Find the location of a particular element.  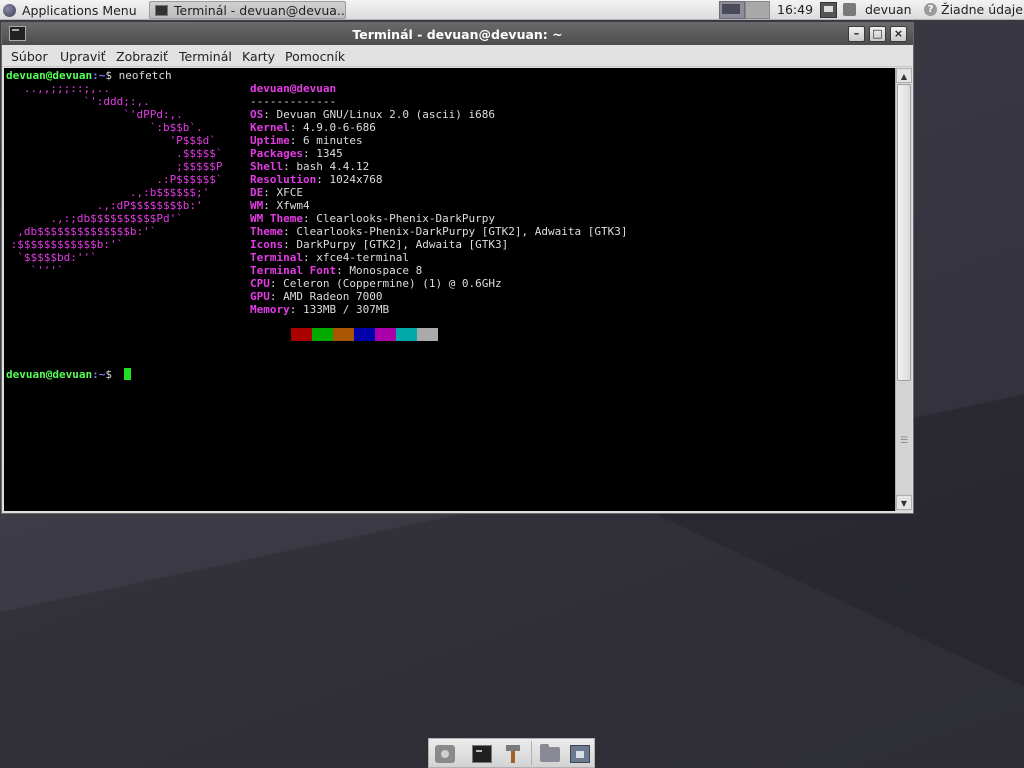

minimize-button: – is located at coordinates (856, 34).